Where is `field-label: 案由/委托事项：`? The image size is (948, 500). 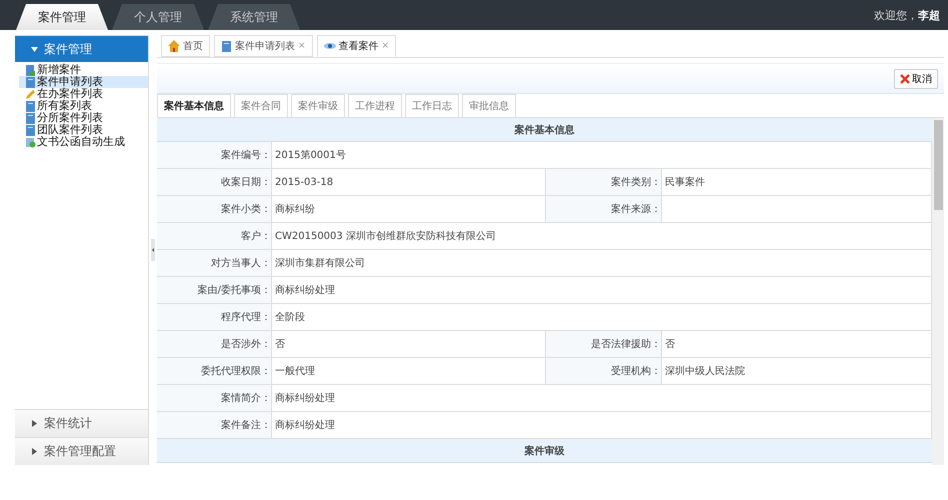 field-label: 案由/委托事项： is located at coordinates (214, 290).